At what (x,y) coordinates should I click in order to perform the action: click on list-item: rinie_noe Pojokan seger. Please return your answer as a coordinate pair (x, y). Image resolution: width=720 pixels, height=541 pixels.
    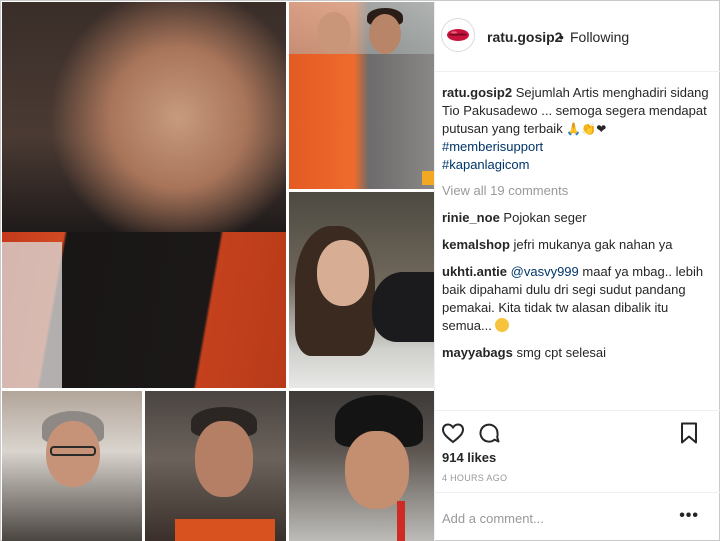
    Looking at the image, I should click on (578, 218).